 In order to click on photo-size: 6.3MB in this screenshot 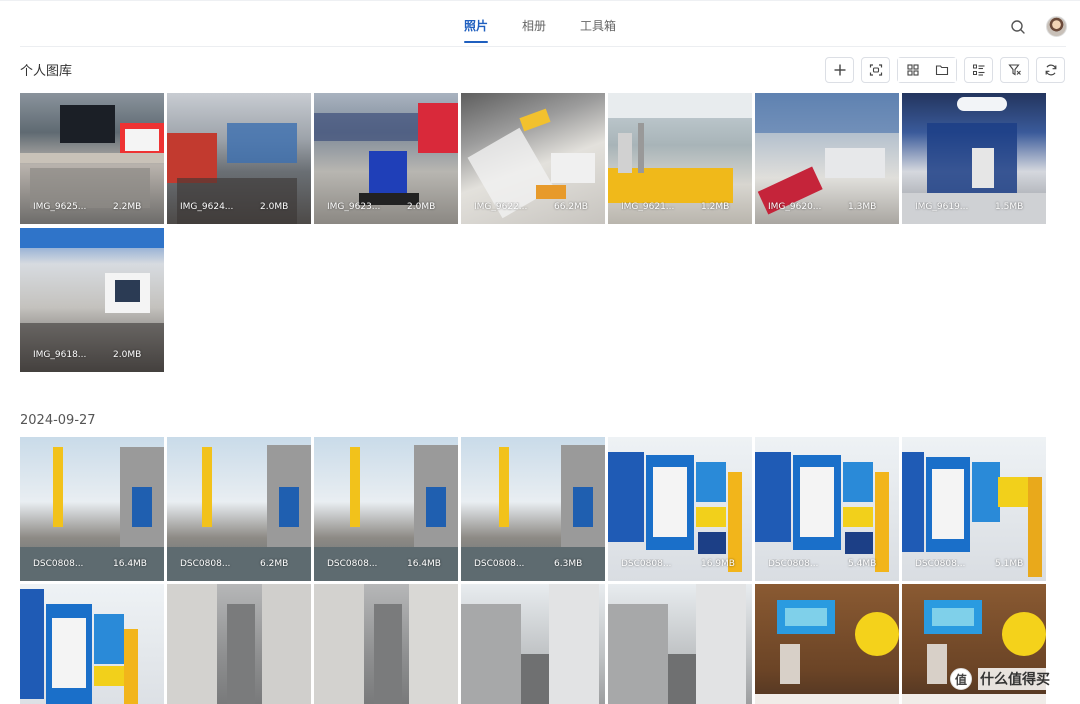, I will do `click(568, 564)`.